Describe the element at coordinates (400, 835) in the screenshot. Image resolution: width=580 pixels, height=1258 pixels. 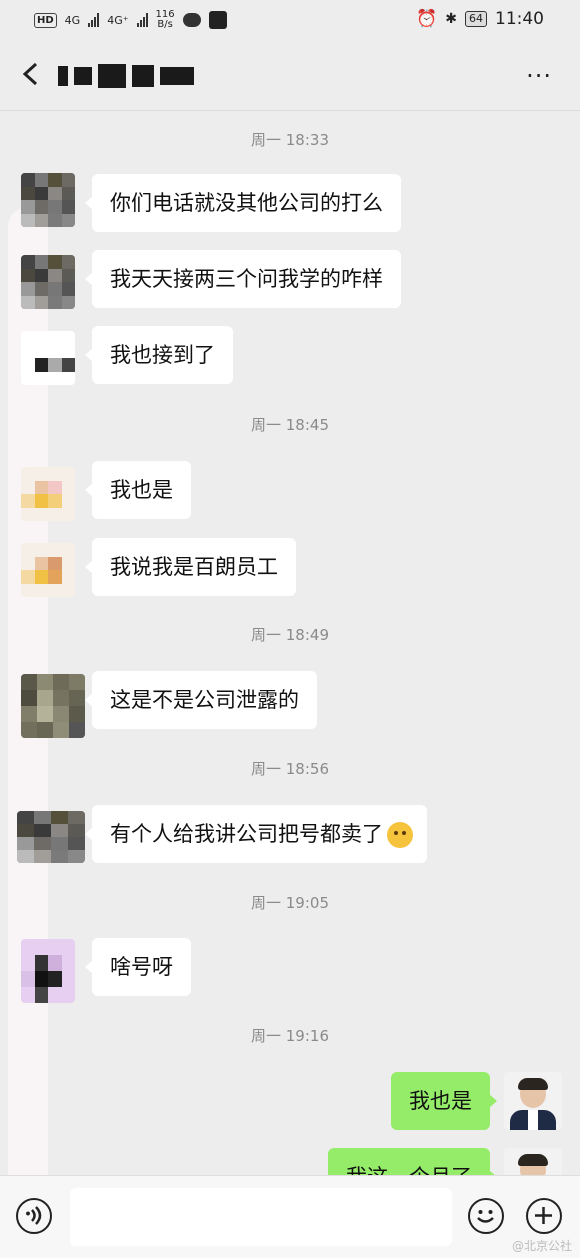
I see `smile-emoji-icon` at that location.